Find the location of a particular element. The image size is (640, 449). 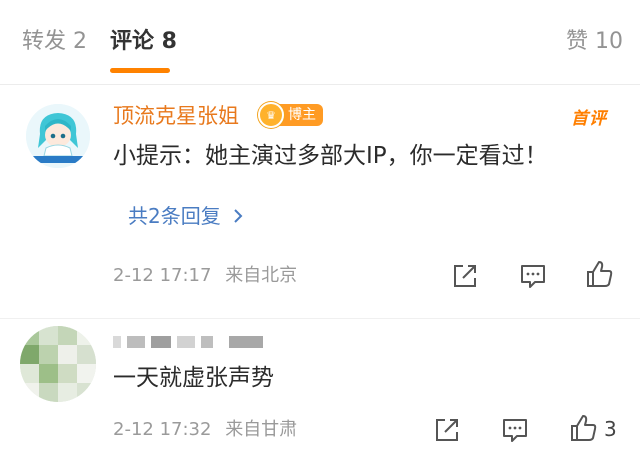

comment-date: 2-12 17:17 is located at coordinates (162, 275).